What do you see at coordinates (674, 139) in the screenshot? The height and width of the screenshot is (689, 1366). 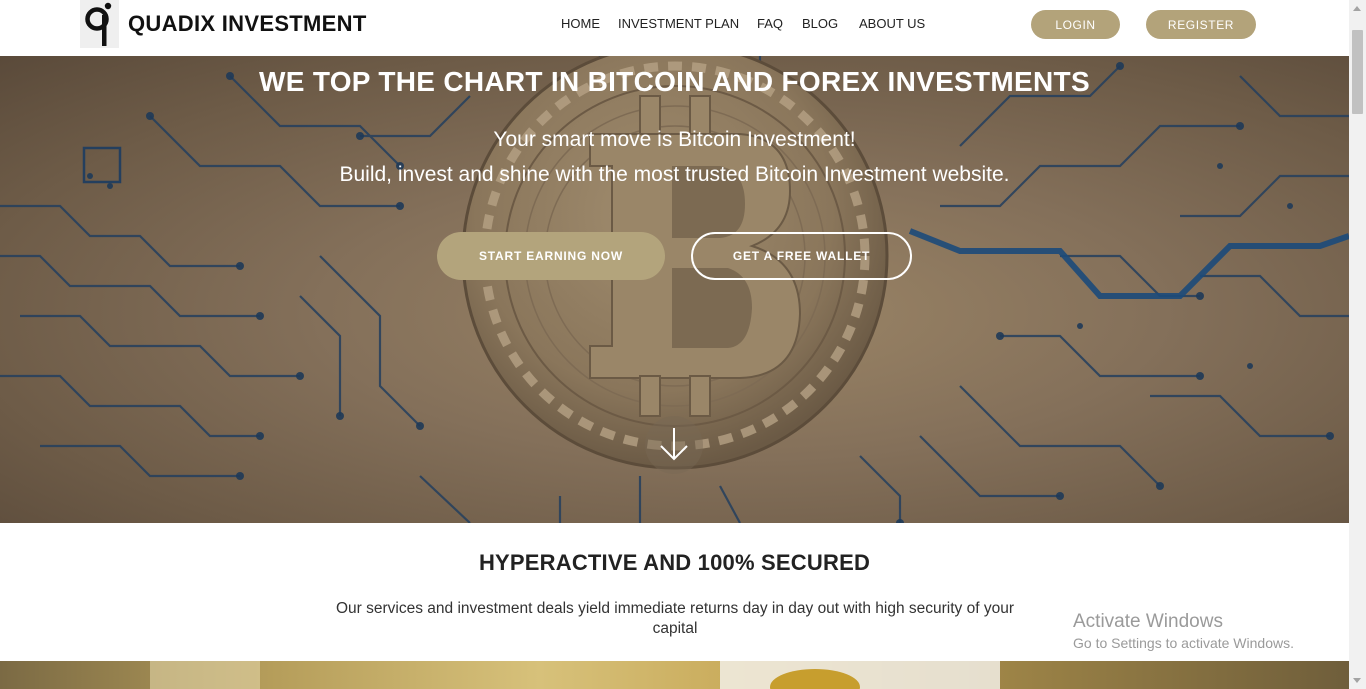 I see `hero-subtitle-line1: Your smart move is Bitcoin Investment!` at bounding box center [674, 139].